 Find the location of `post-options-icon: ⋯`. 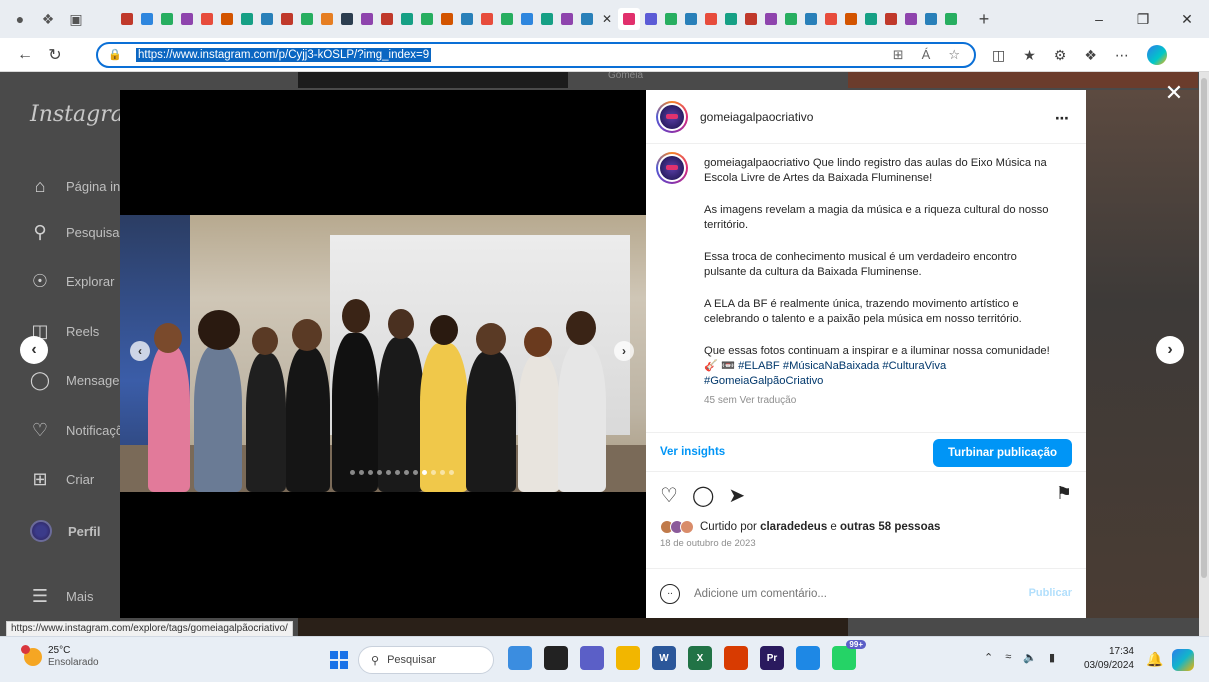

post-options-icon: ⋯ is located at coordinates (1062, 118).